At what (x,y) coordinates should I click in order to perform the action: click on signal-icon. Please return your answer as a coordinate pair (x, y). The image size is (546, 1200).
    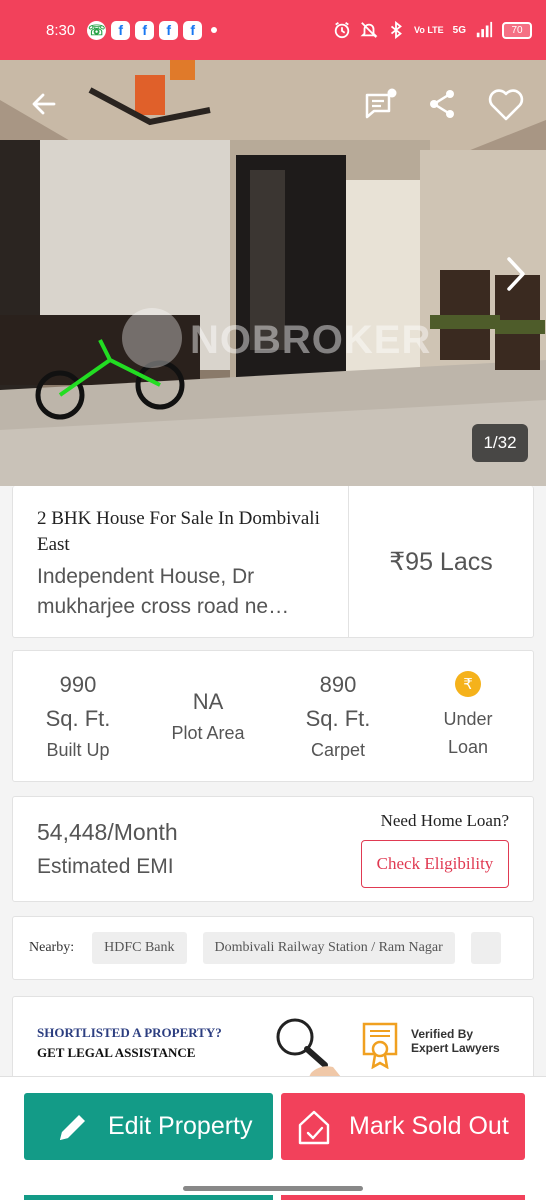
    Looking at the image, I should click on (484, 29).